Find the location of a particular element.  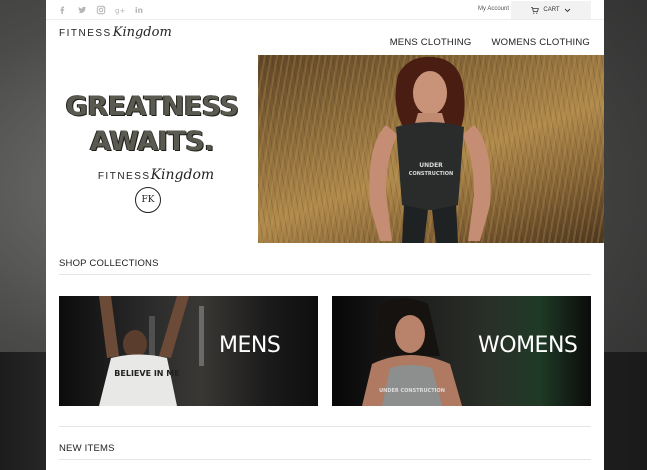

cart-label: CART is located at coordinates (551, 10).